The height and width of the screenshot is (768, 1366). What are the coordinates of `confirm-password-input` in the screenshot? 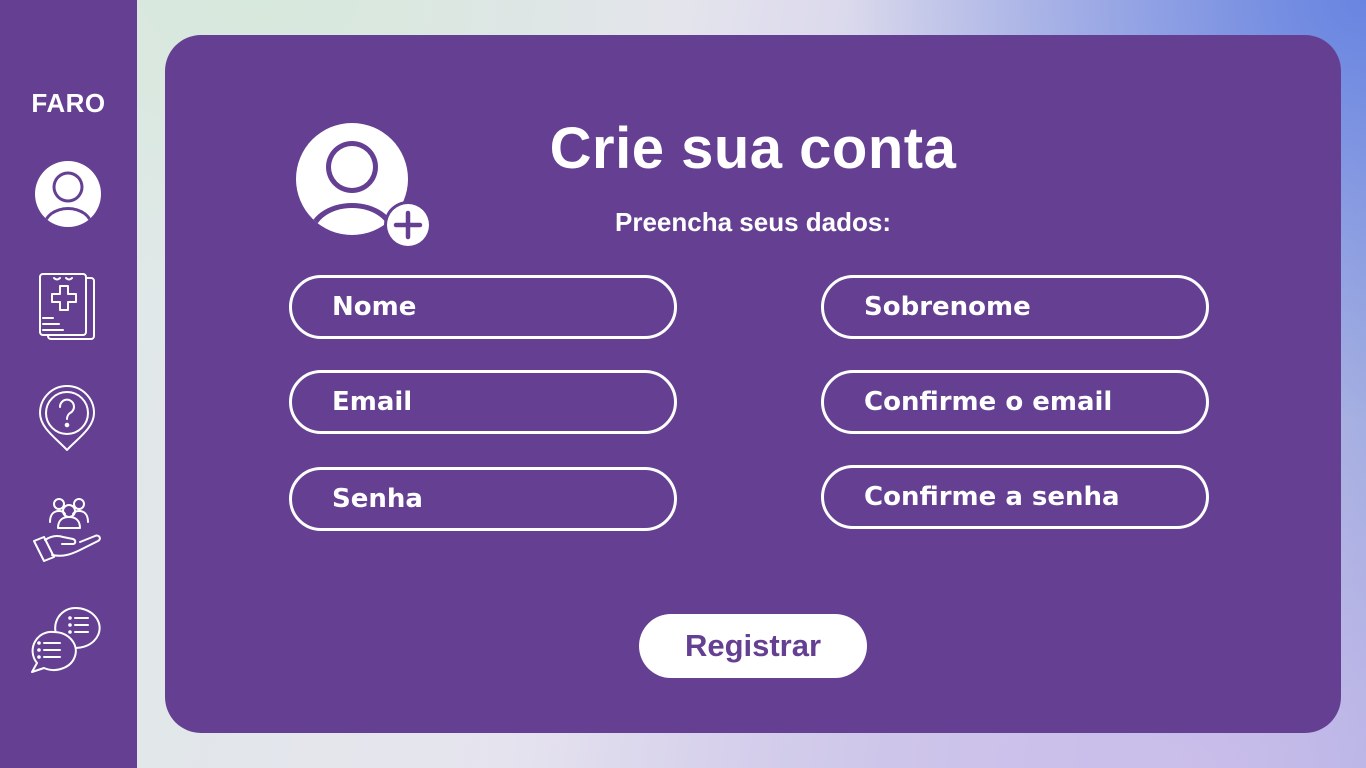 It's located at (1015, 497).